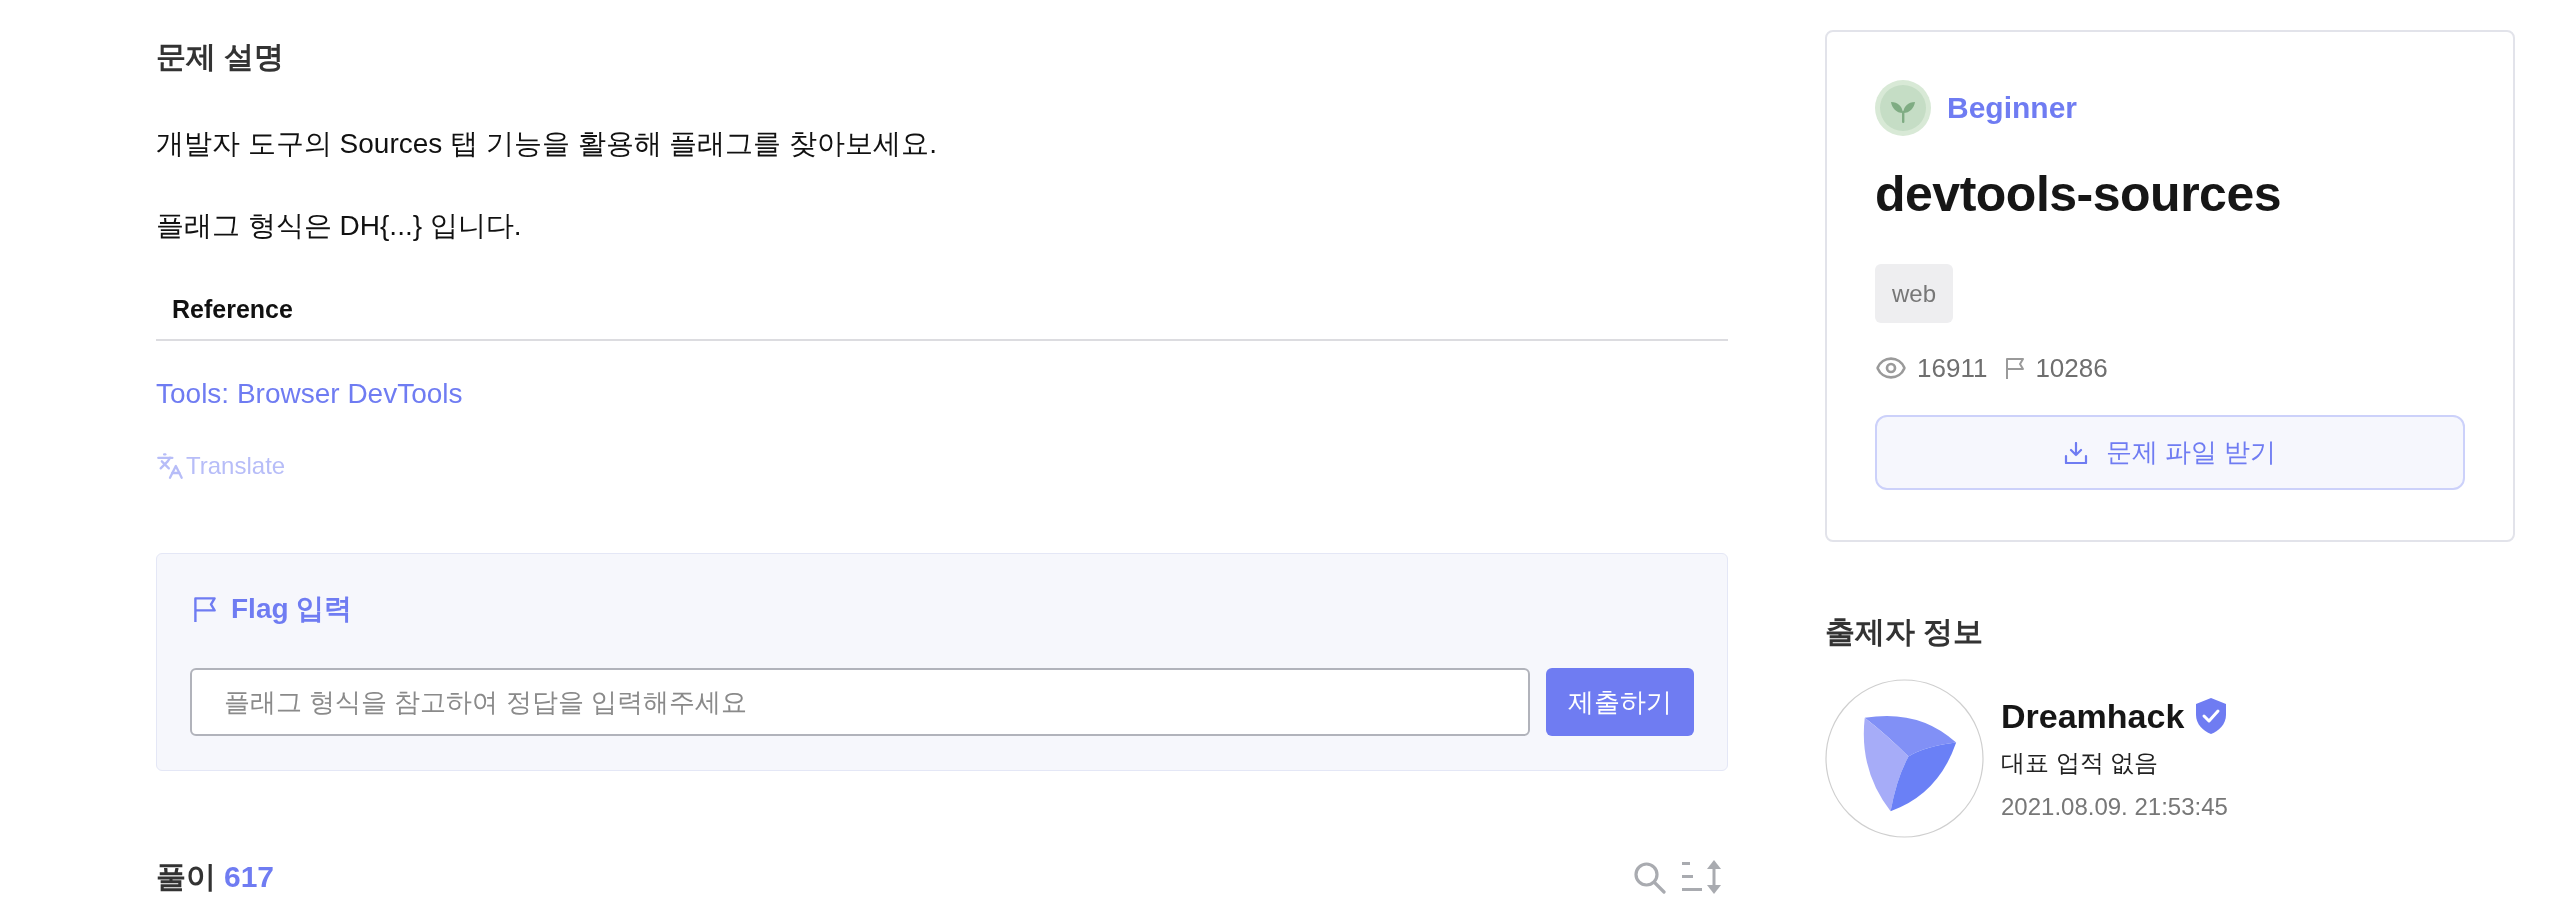  Describe the element at coordinates (2078, 194) in the screenshot. I see `challenge-title: devtools-sources` at that location.